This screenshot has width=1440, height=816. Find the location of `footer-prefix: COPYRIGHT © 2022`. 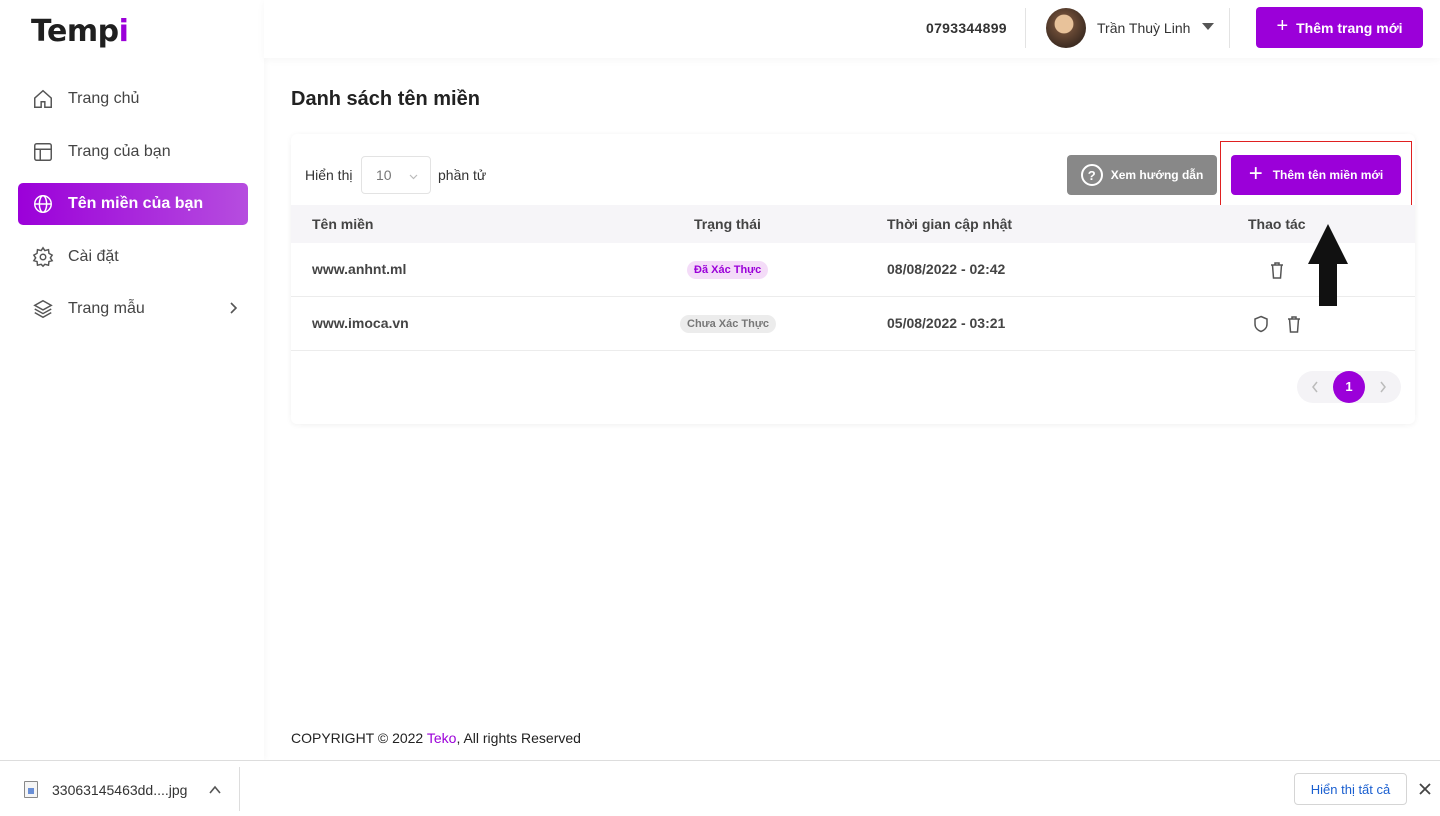

footer-prefix: COPYRIGHT © 2022 is located at coordinates (359, 738).